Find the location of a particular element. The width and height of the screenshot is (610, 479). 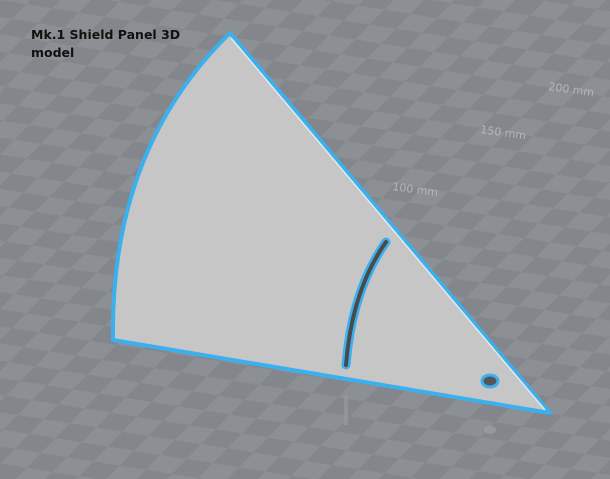

mount-hole is located at coordinates (490, 381).